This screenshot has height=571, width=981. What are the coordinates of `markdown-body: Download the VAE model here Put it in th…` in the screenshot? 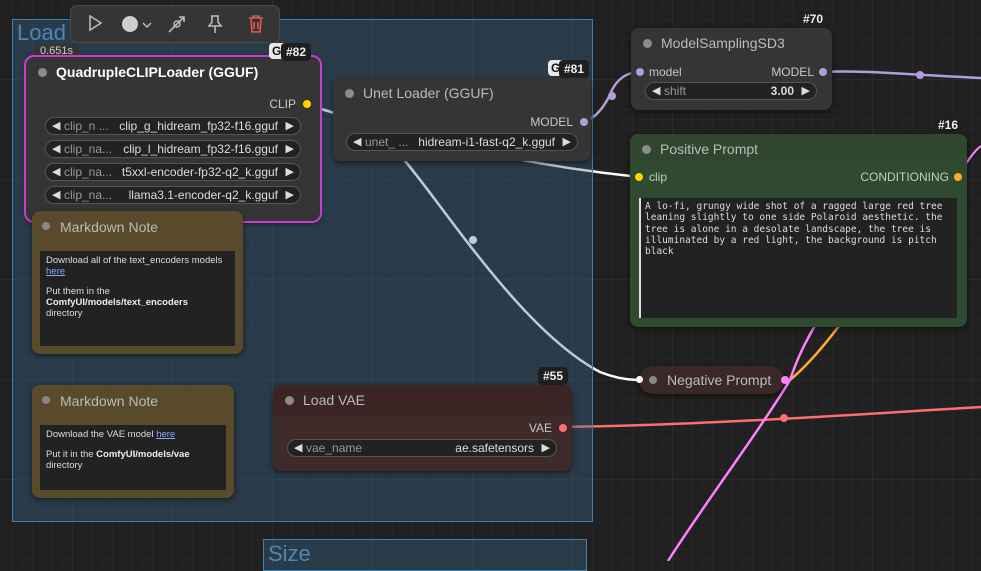 It's located at (133, 457).